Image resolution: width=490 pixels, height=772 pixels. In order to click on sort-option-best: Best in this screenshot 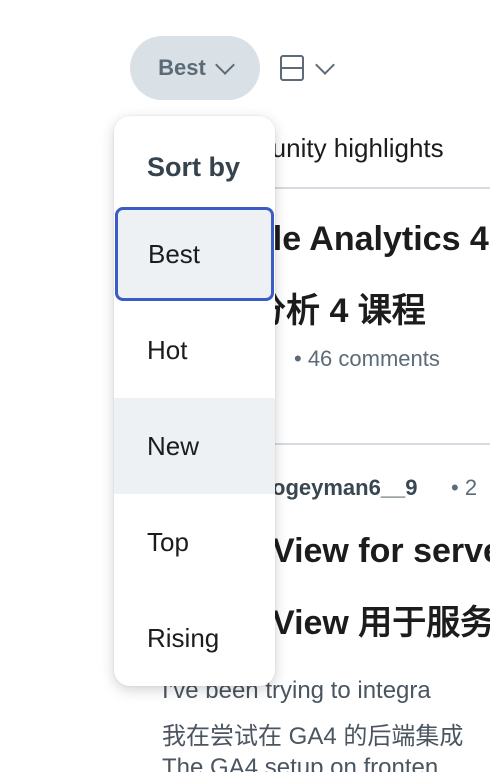, I will do `click(194, 254)`.